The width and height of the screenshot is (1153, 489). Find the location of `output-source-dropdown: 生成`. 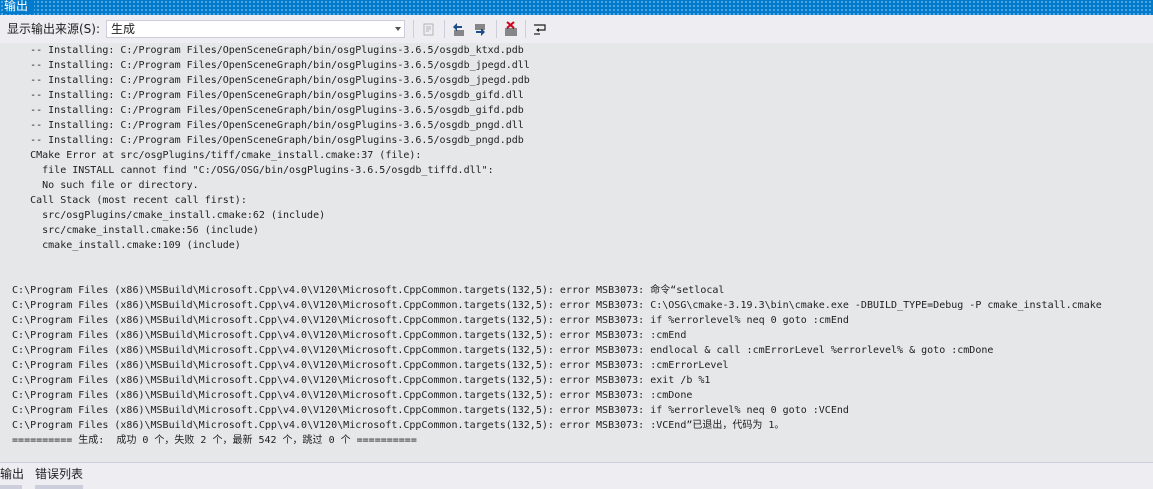

output-source-dropdown: 生成 is located at coordinates (255, 29).